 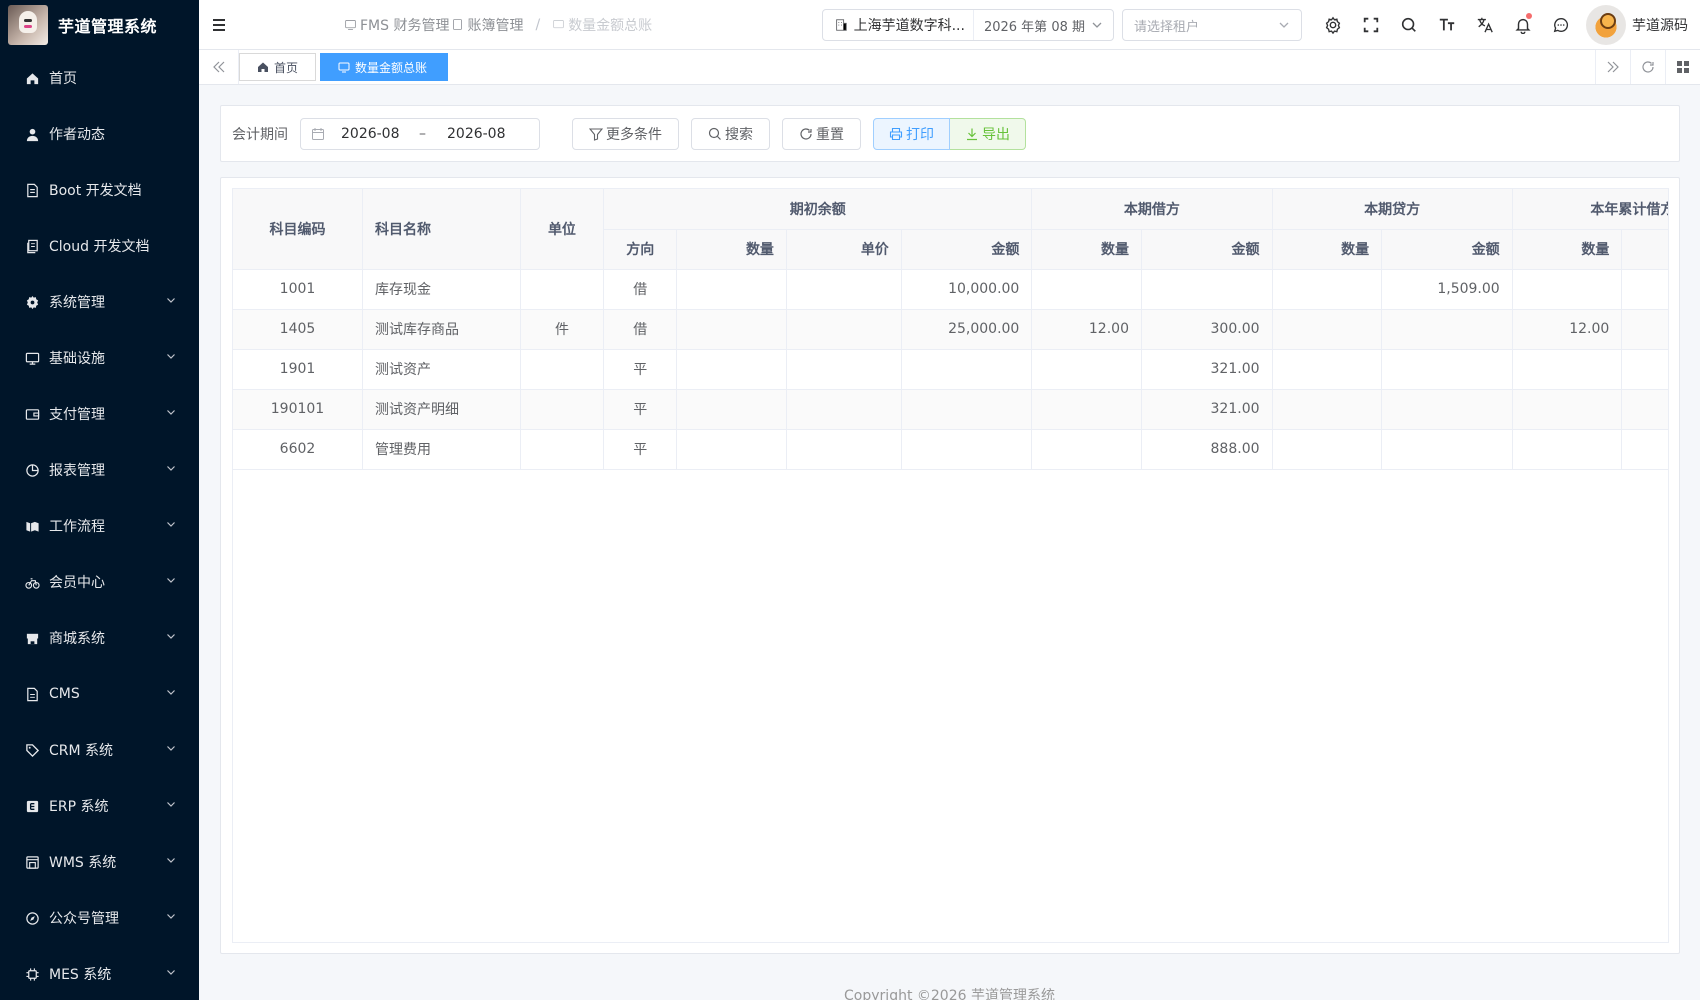 What do you see at coordinates (1567, 329) in the screenshot?
I see `cell-ytd-qty: 12.00` at bounding box center [1567, 329].